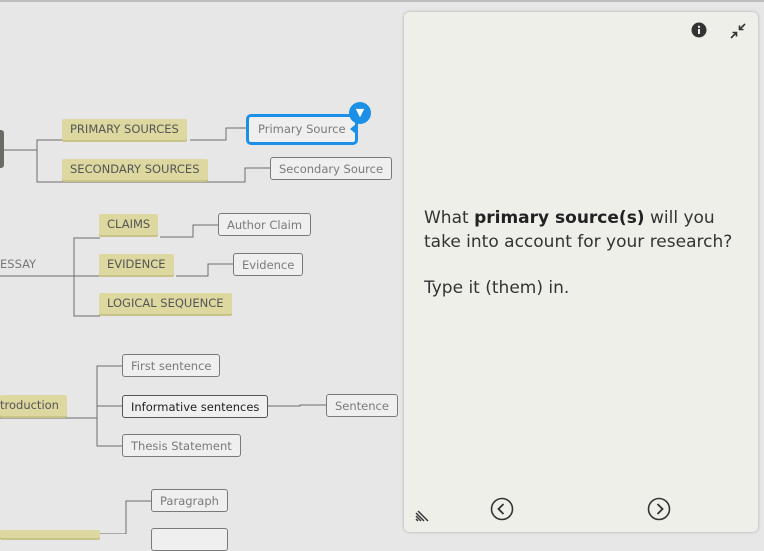 The width and height of the screenshot is (764, 551). I want to click on leaf-informative-sentences: Informative sentences, so click(195, 406).